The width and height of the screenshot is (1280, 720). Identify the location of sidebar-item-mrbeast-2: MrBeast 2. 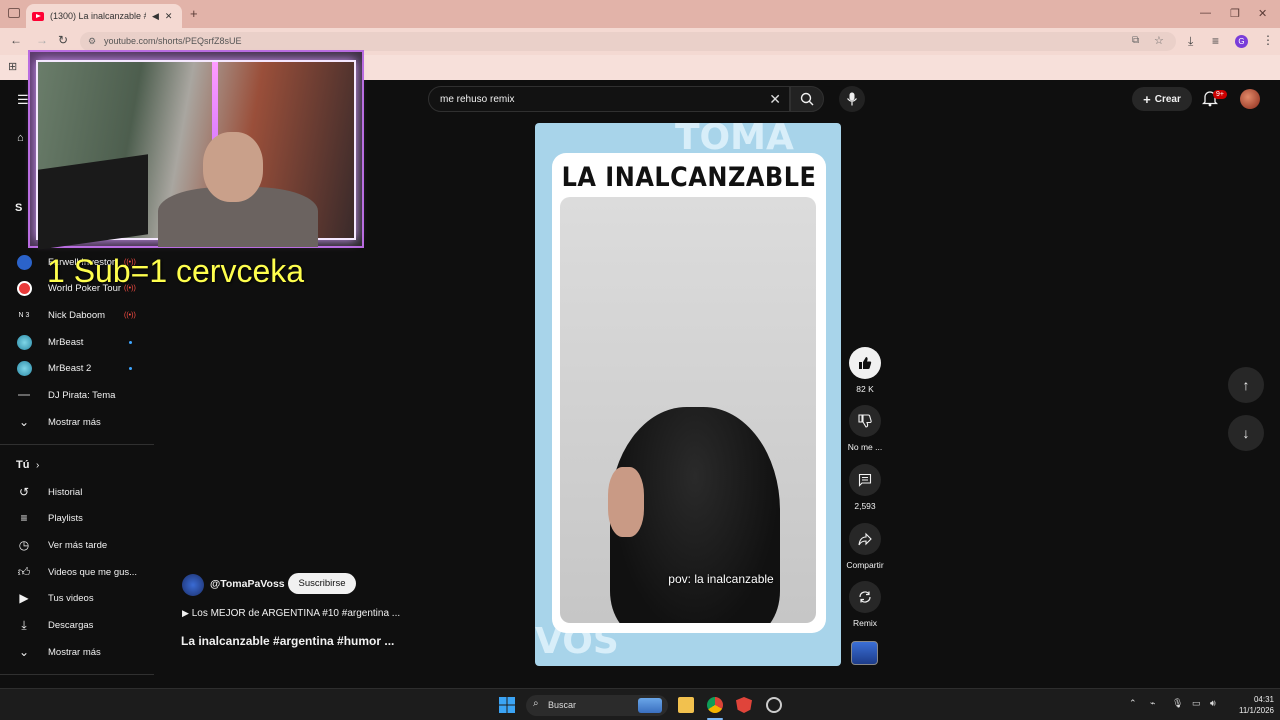
(77, 368).